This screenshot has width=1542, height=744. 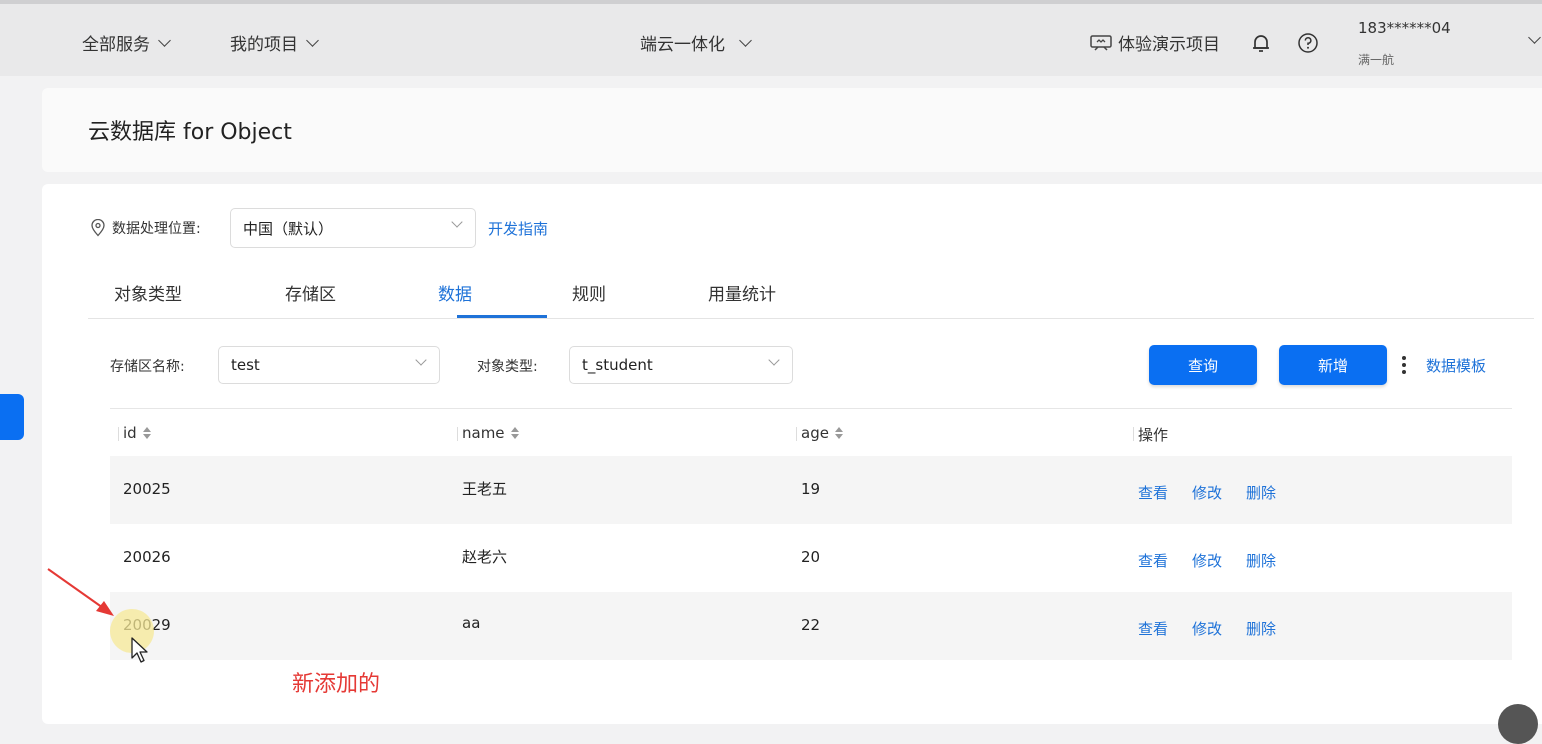 I want to click on column-header-age: age, so click(x=819, y=433).